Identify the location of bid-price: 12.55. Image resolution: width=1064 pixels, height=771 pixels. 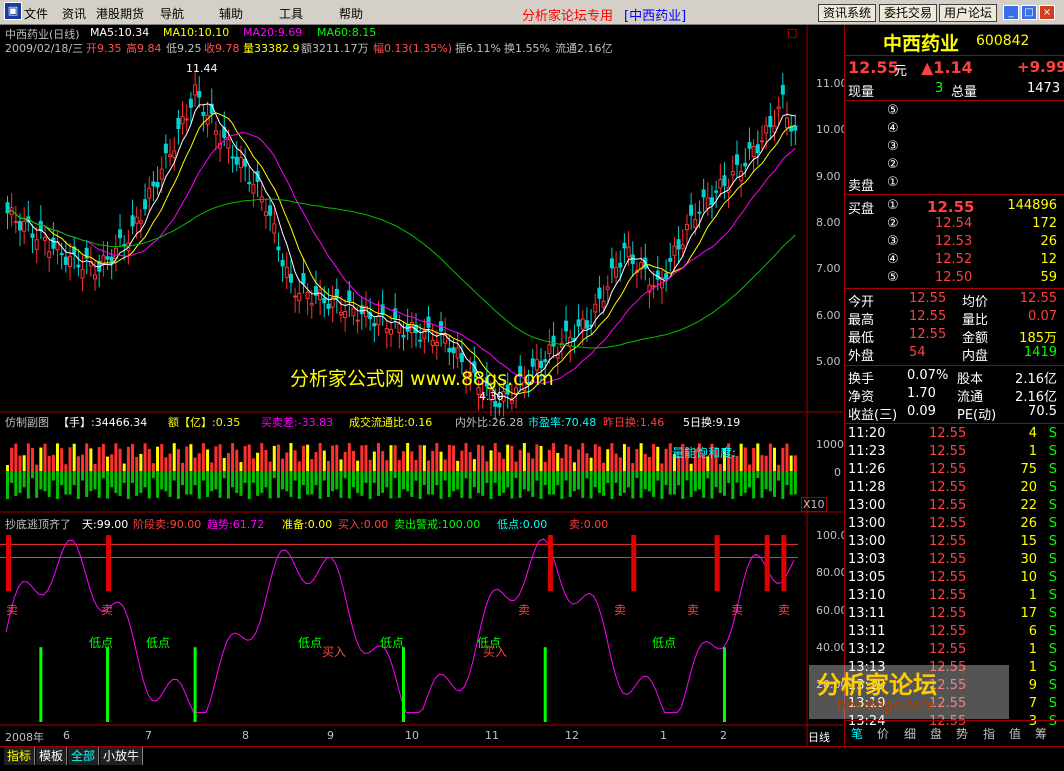
(951, 207).